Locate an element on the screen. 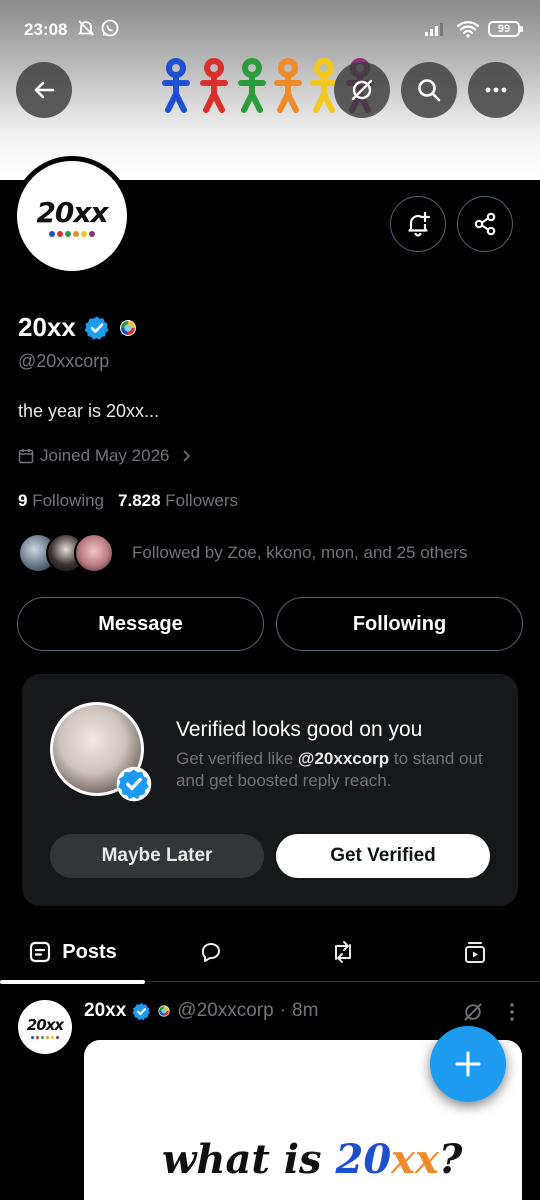  joined-date: Joined May 2026 is located at coordinates (105, 456).